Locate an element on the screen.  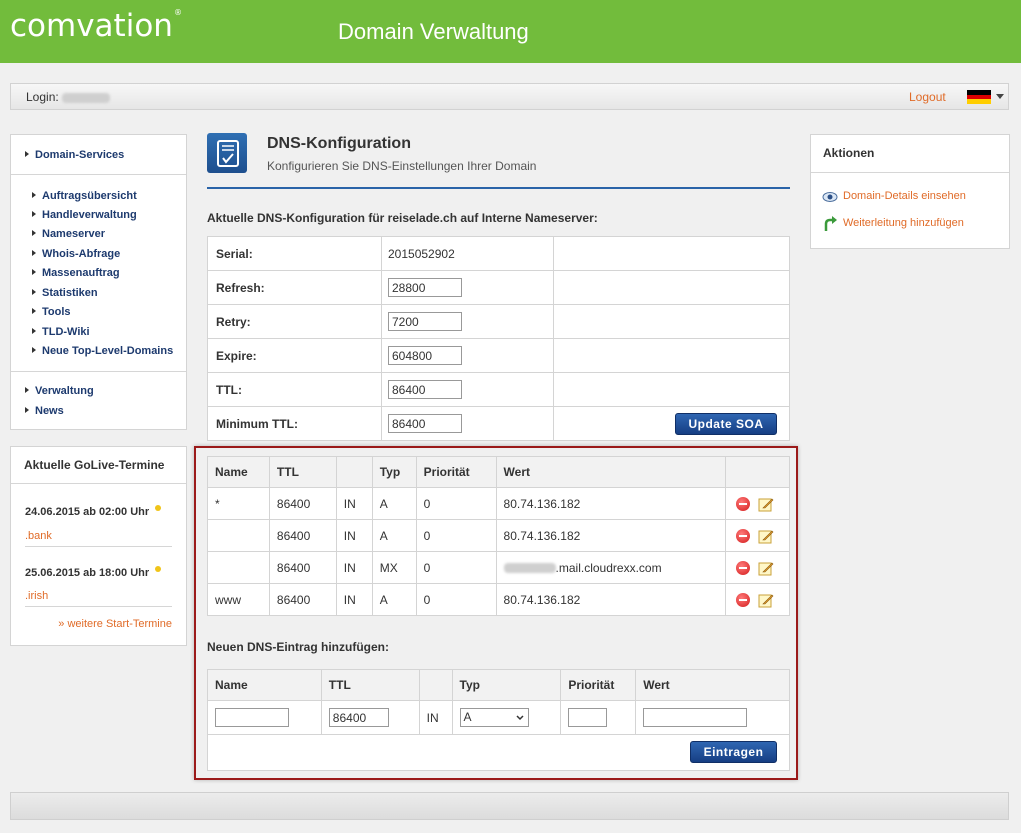
ttl-input is located at coordinates (425, 389).